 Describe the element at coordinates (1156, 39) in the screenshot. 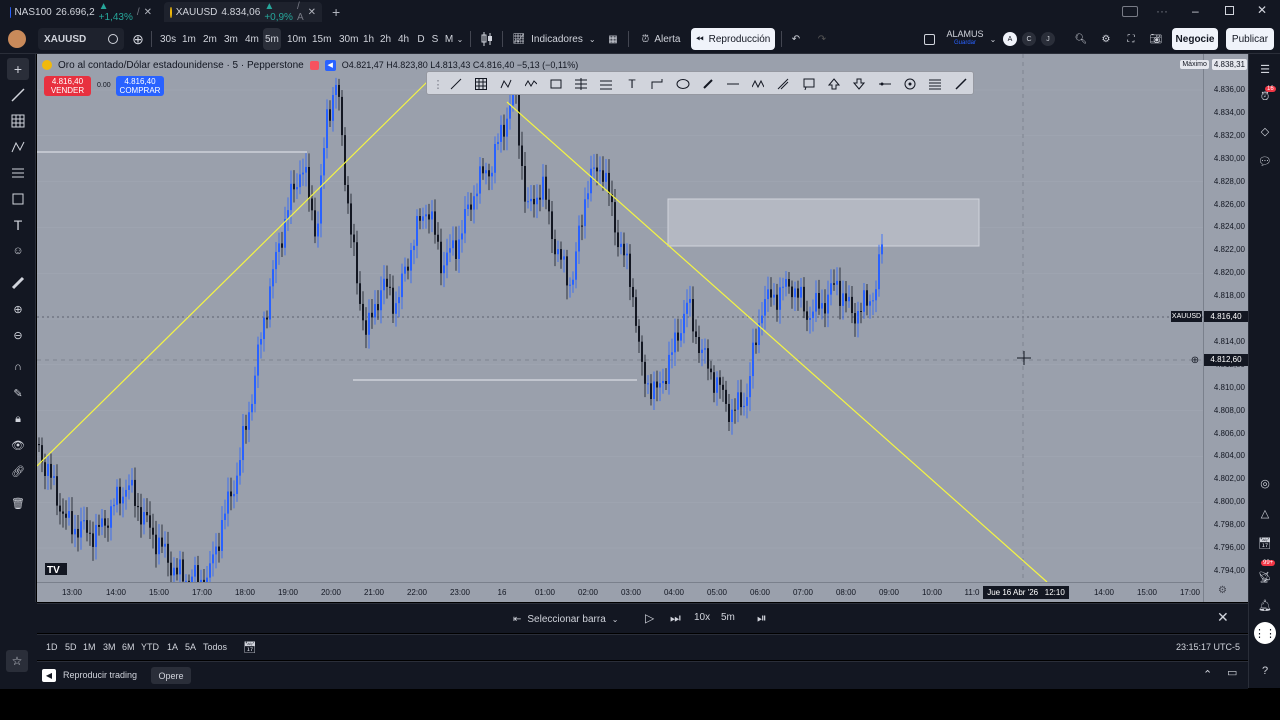

I see `camera-icon: 📷︎` at that location.